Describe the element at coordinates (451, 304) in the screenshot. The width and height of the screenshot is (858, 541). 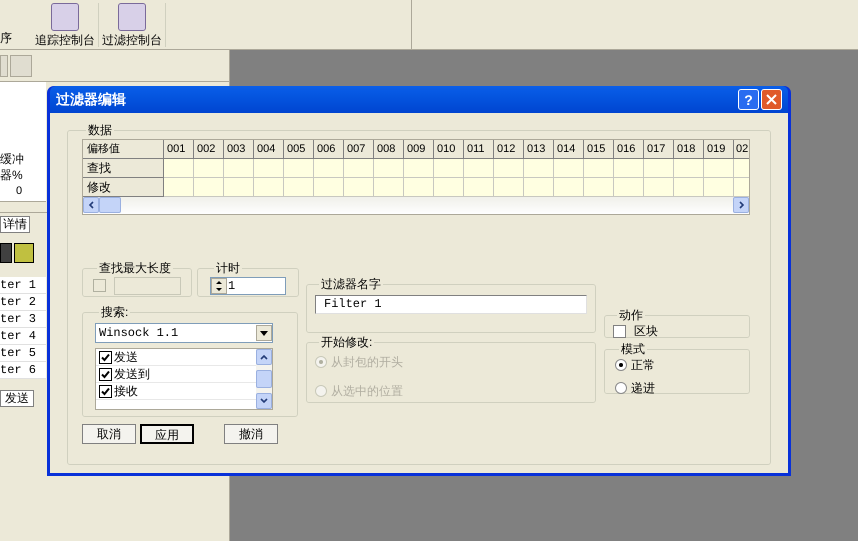
I see `filter-name-field: Filter 1` at that location.